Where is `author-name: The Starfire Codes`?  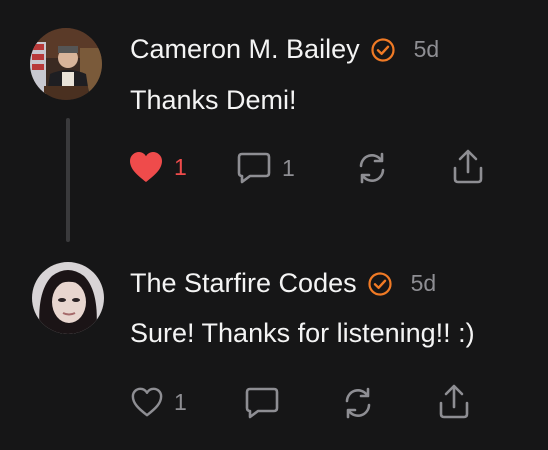
author-name: The Starfire Codes is located at coordinates (243, 283).